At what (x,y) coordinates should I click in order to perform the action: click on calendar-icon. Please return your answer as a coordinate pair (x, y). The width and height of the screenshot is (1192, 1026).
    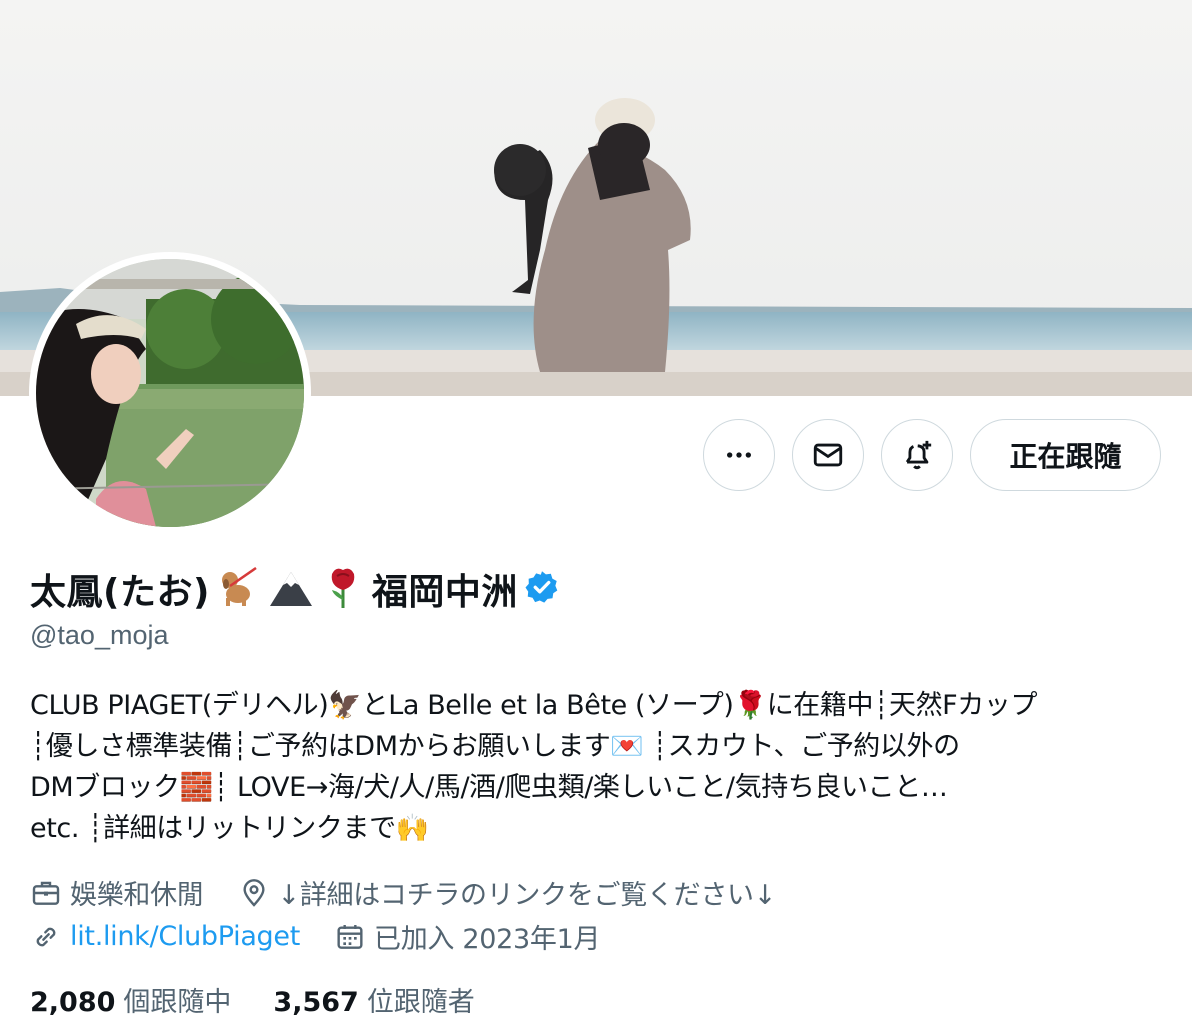
    Looking at the image, I should click on (350, 936).